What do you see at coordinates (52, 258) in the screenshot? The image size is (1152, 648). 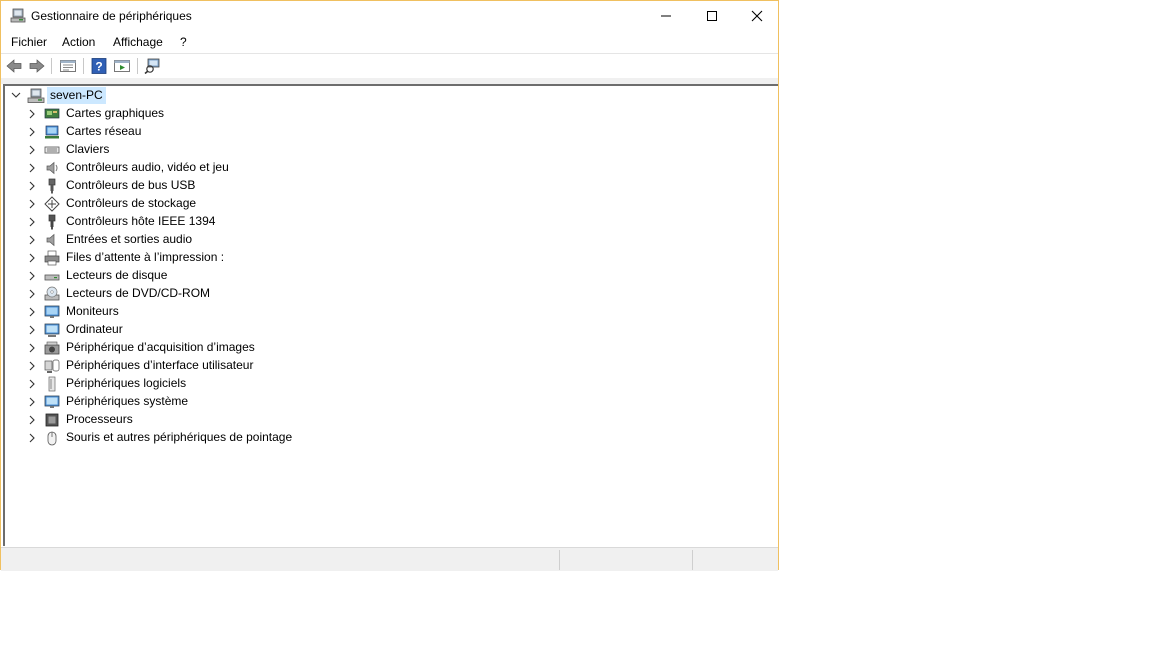 I see `printer-icon` at bounding box center [52, 258].